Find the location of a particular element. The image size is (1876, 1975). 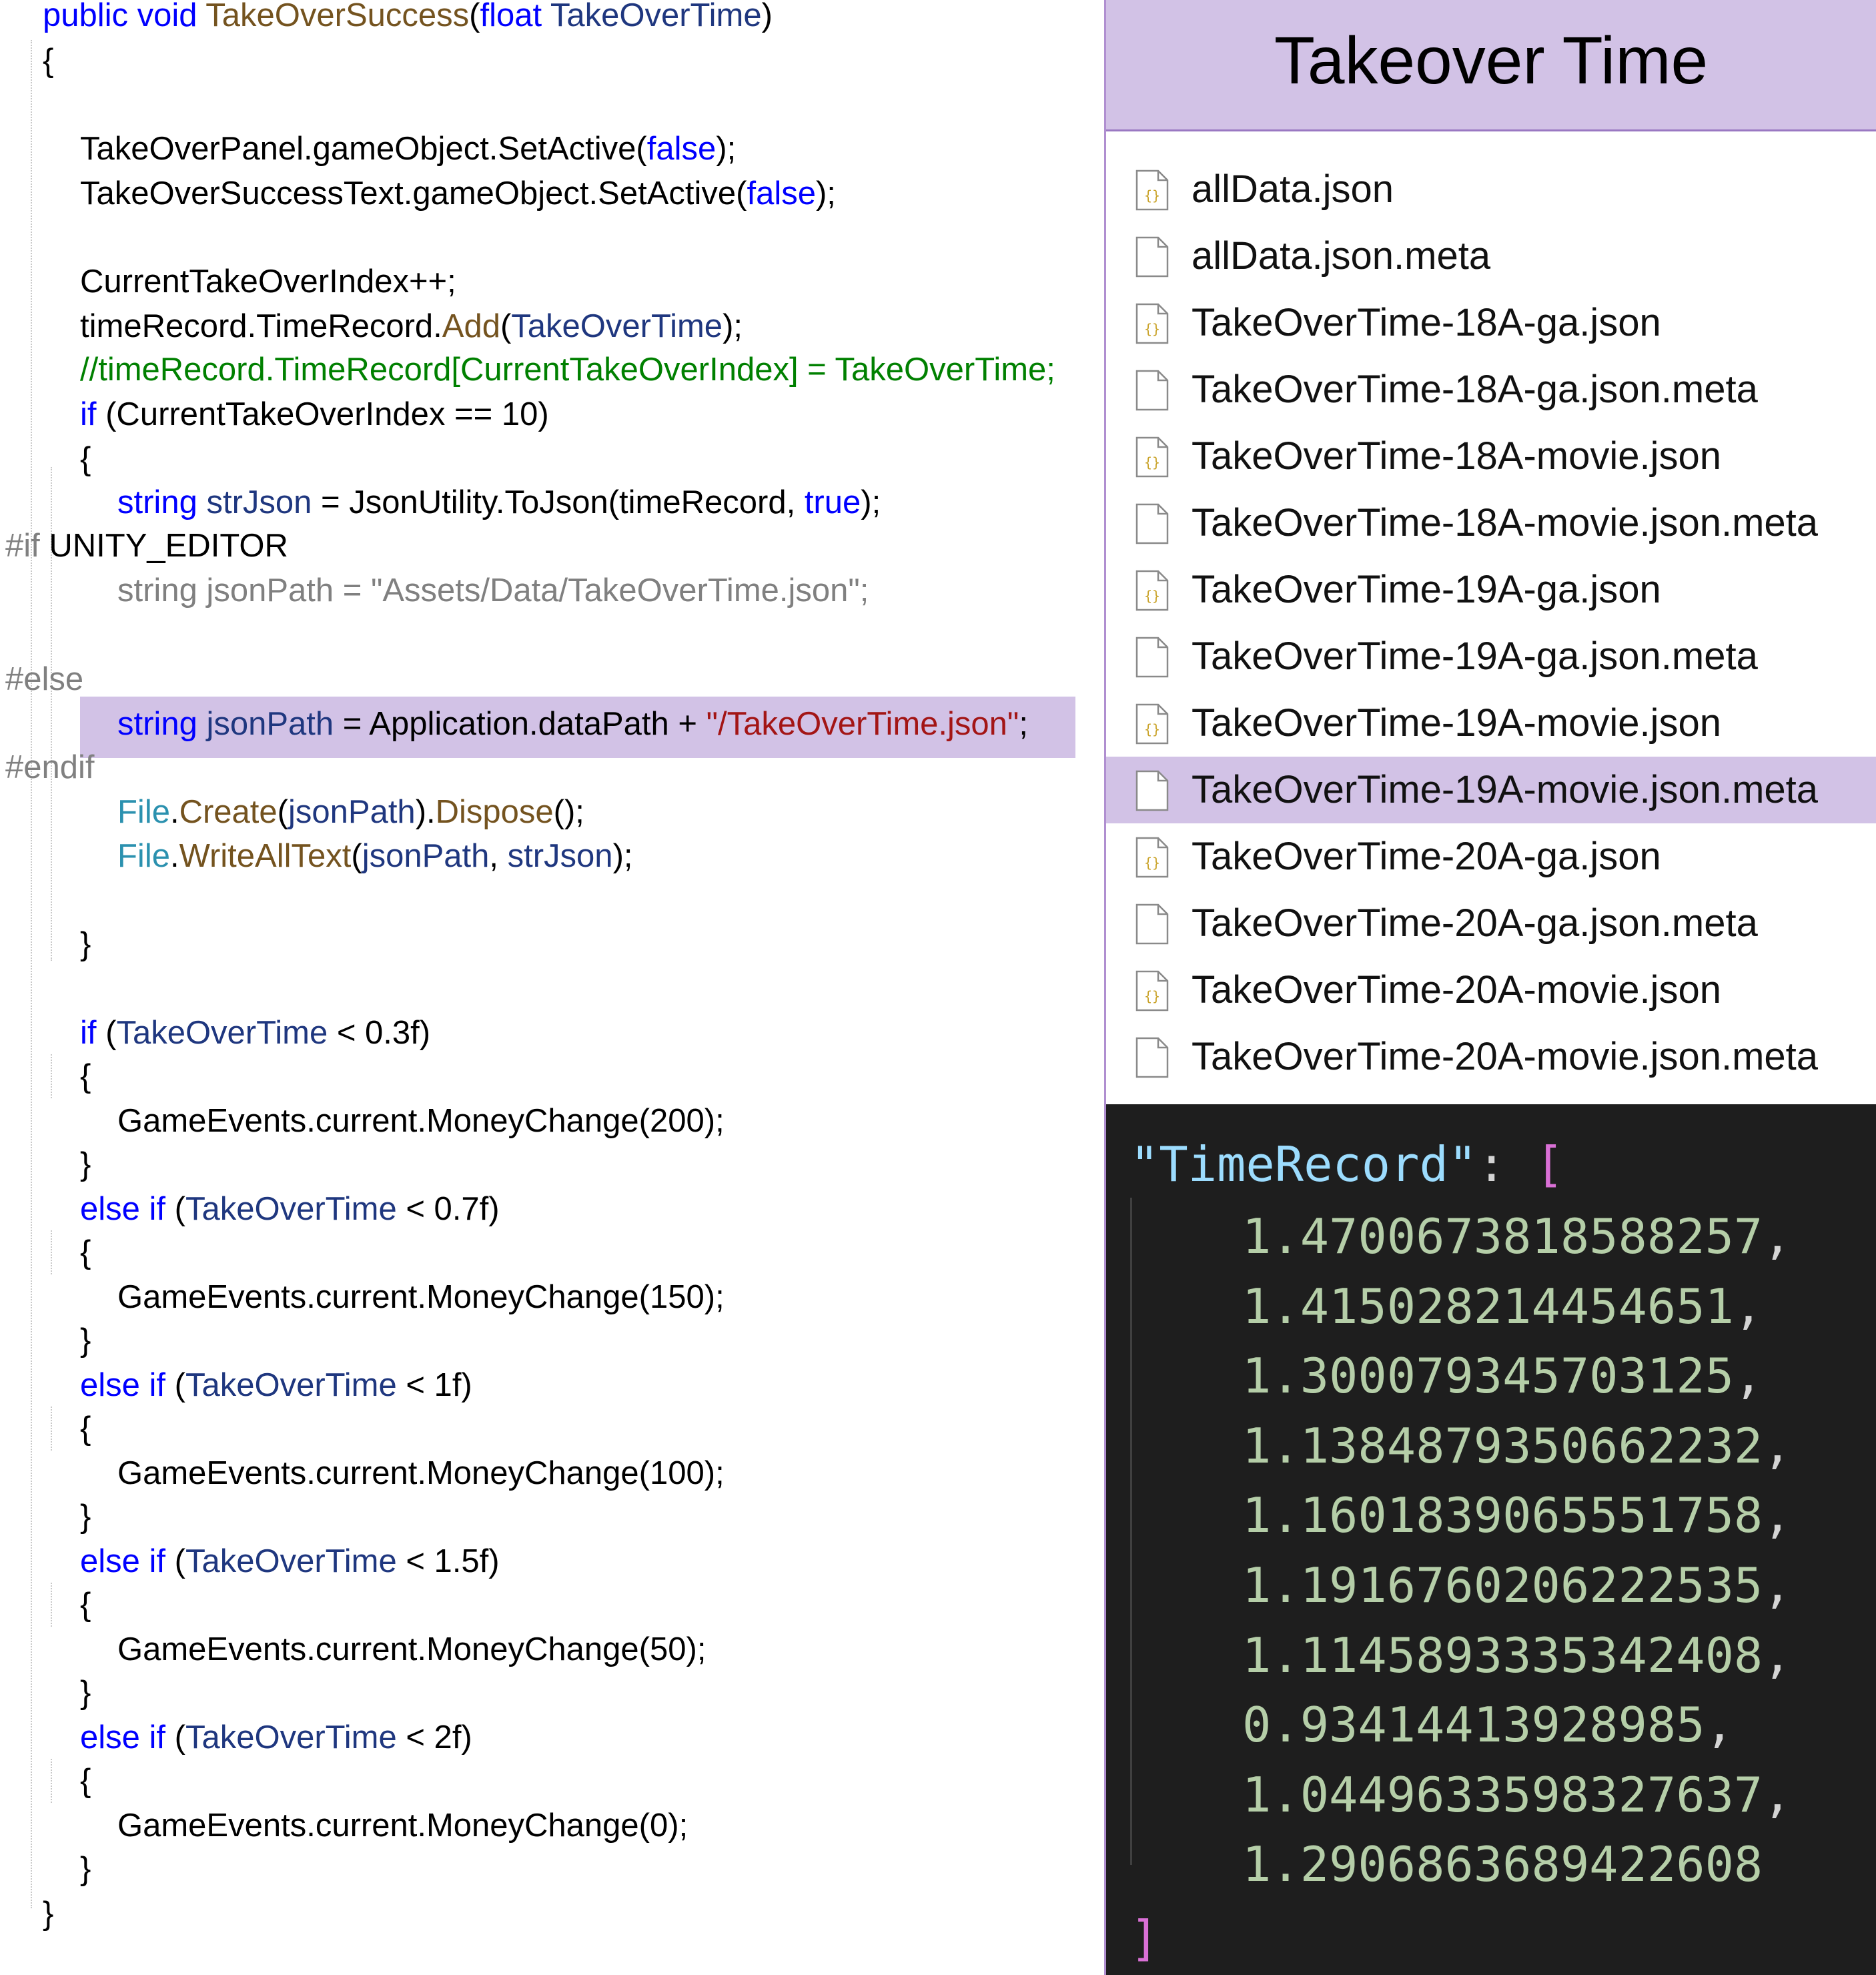

json-value-line: 1.1145893335342408, is located at coordinates (1517, 1655).